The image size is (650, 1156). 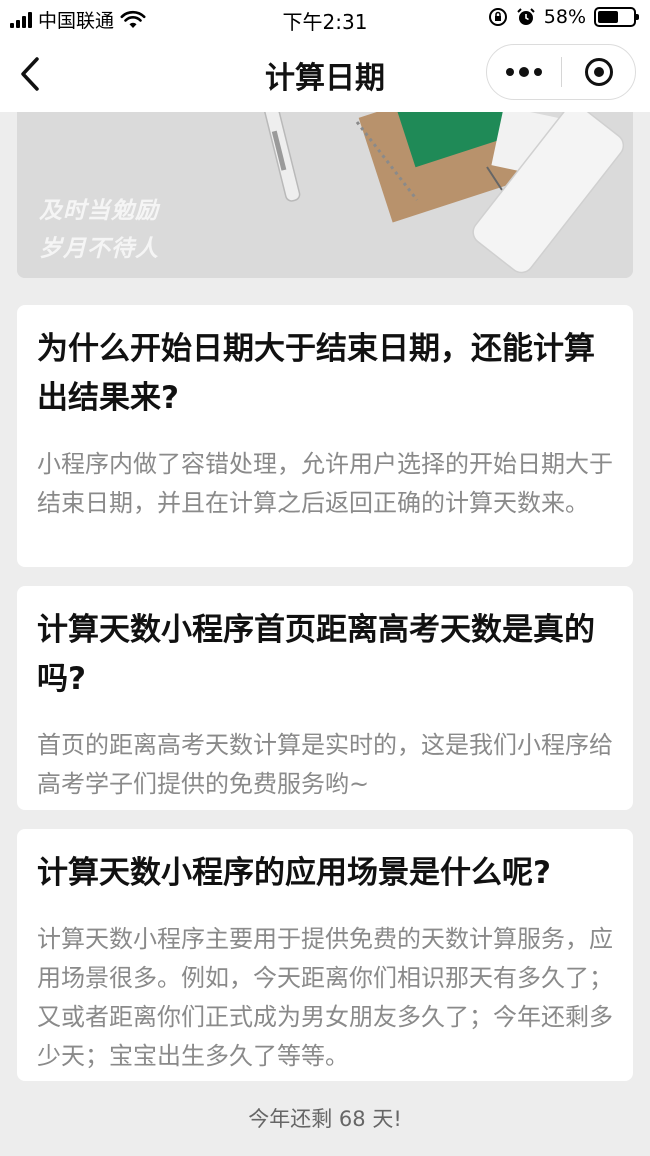 What do you see at coordinates (325, 195) in the screenshot?
I see `banner-image: 及时当勉励 岁月不待人` at bounding box center [325, 195].